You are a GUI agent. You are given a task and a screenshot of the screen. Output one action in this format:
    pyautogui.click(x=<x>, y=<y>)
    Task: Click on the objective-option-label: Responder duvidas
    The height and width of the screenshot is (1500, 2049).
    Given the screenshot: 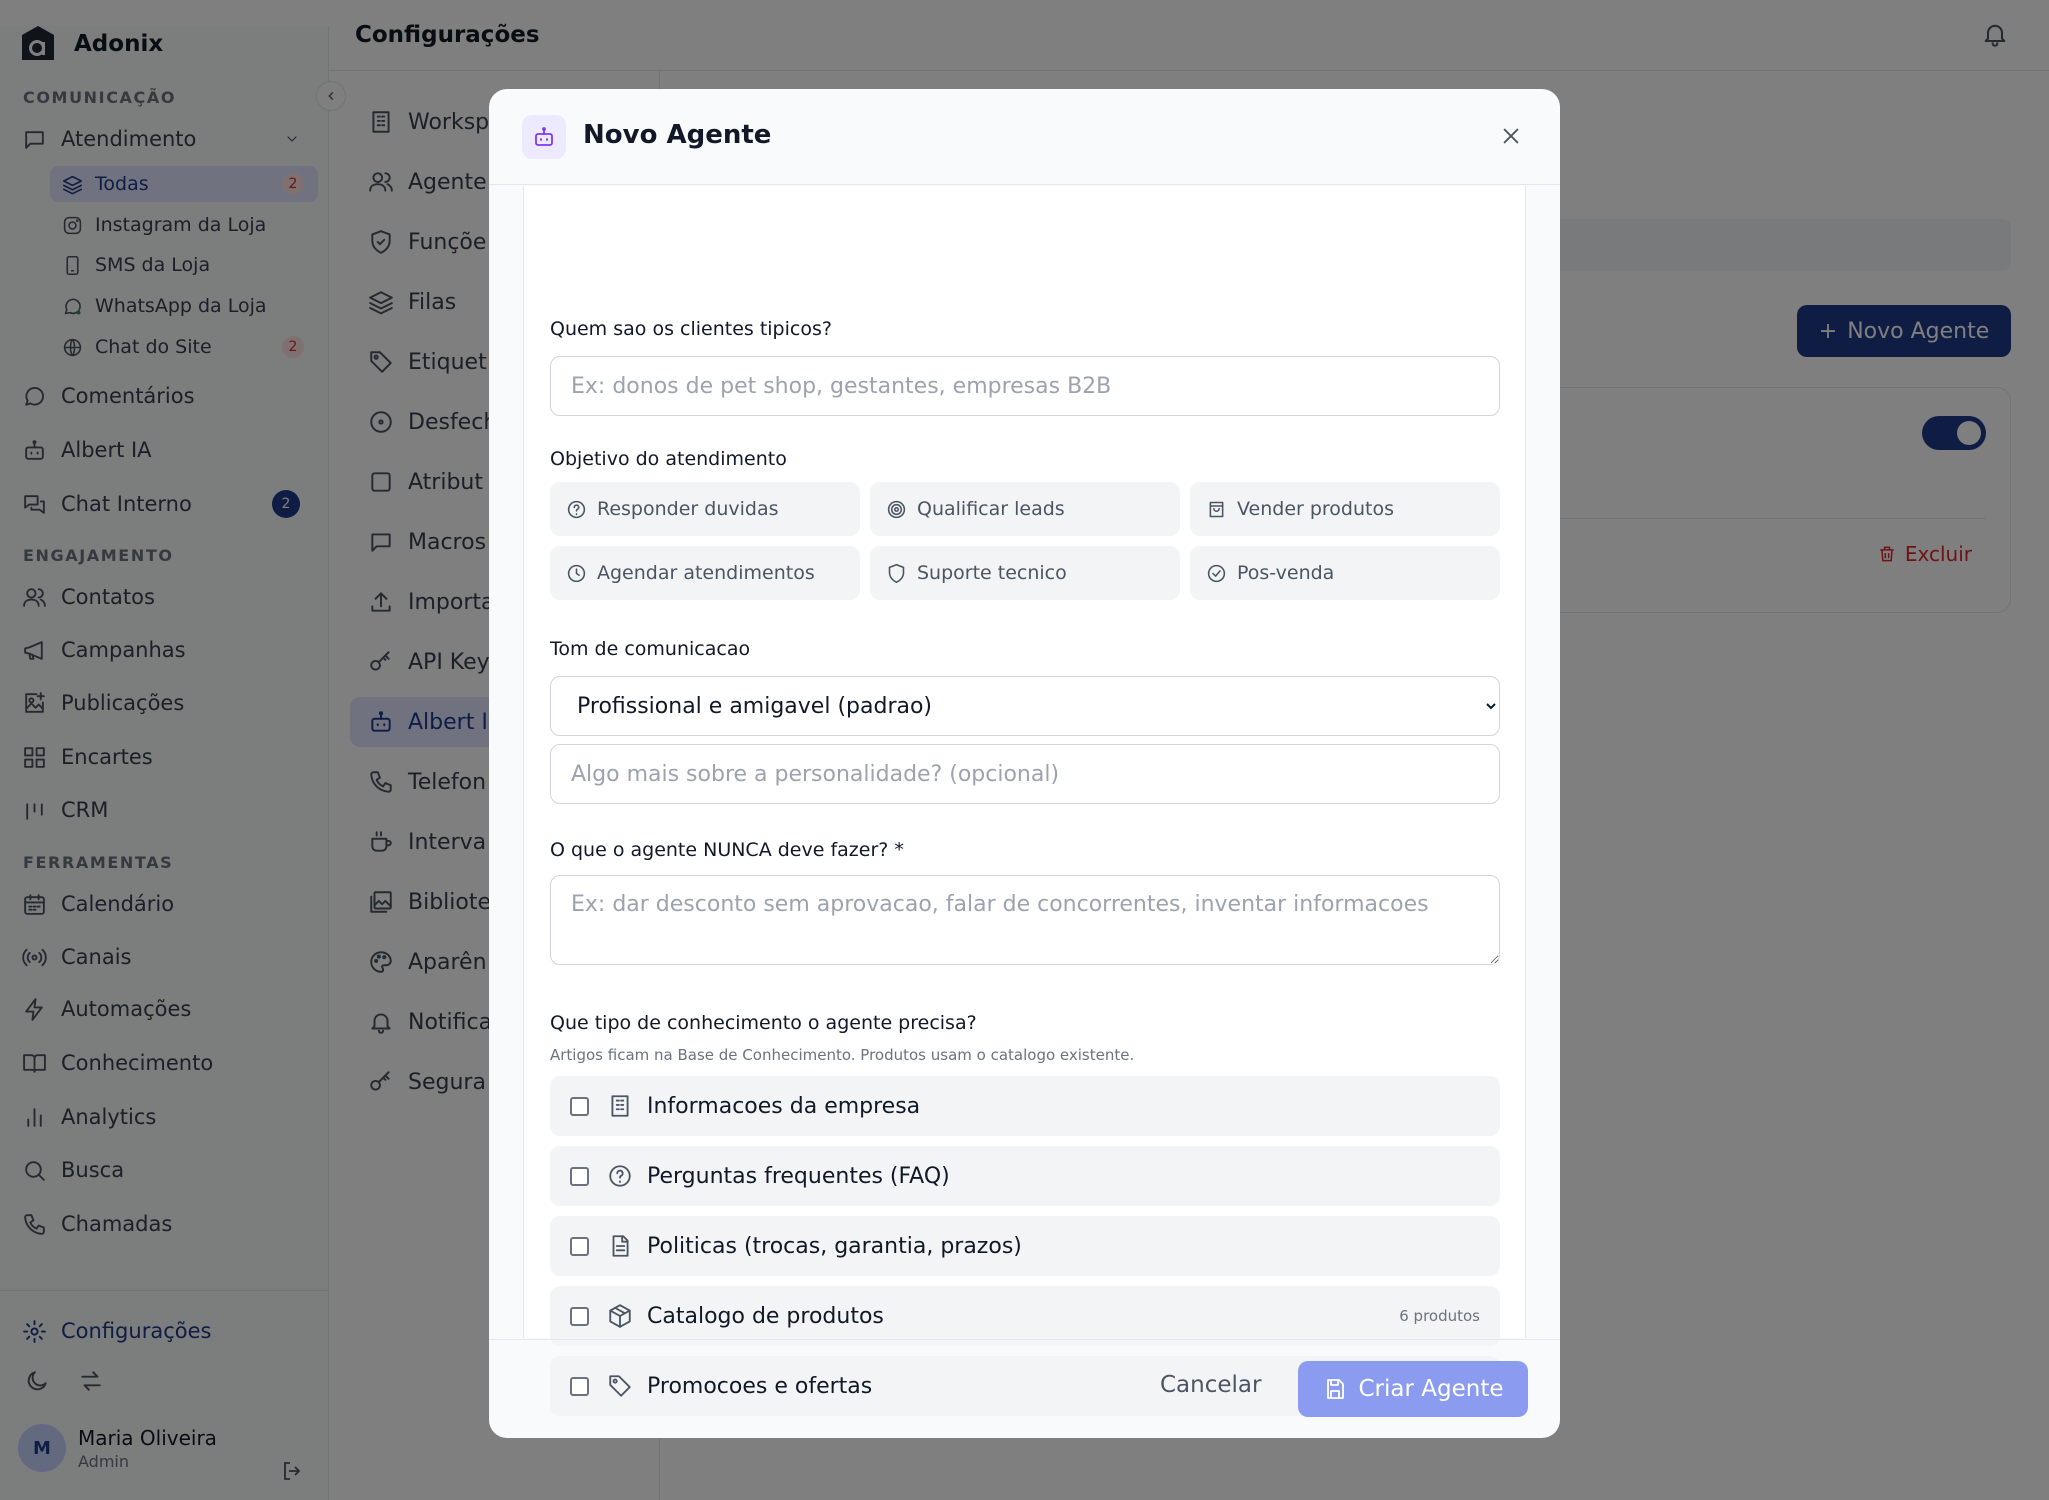 What is the action you would take?
    pyautogui.click(x=688, y=509)
    